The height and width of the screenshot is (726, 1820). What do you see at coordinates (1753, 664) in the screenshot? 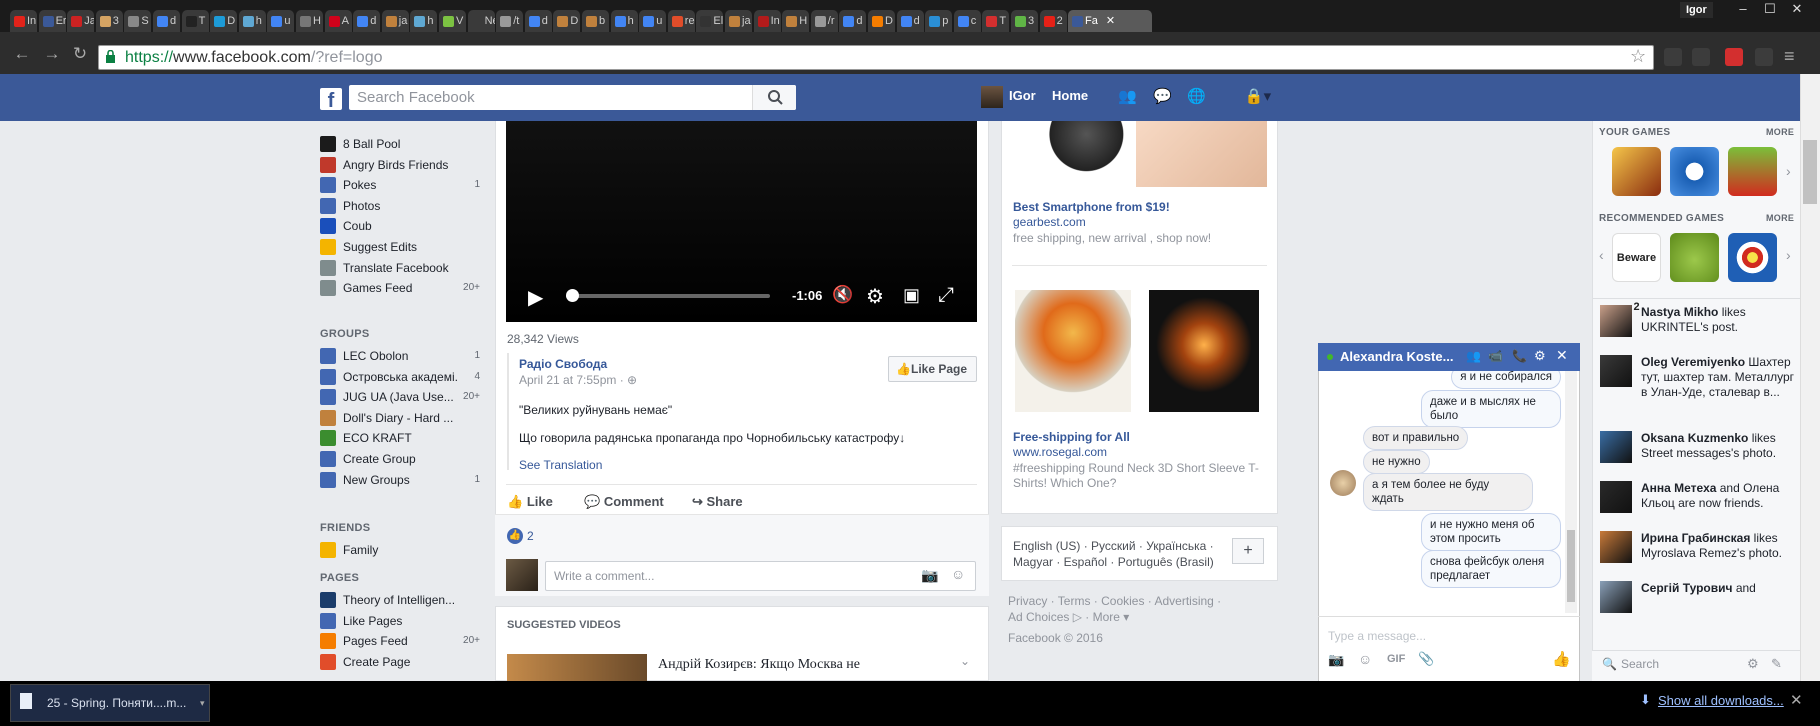
I see `chat-settings-icon: ⚙` at bounding box center [1753, 664].